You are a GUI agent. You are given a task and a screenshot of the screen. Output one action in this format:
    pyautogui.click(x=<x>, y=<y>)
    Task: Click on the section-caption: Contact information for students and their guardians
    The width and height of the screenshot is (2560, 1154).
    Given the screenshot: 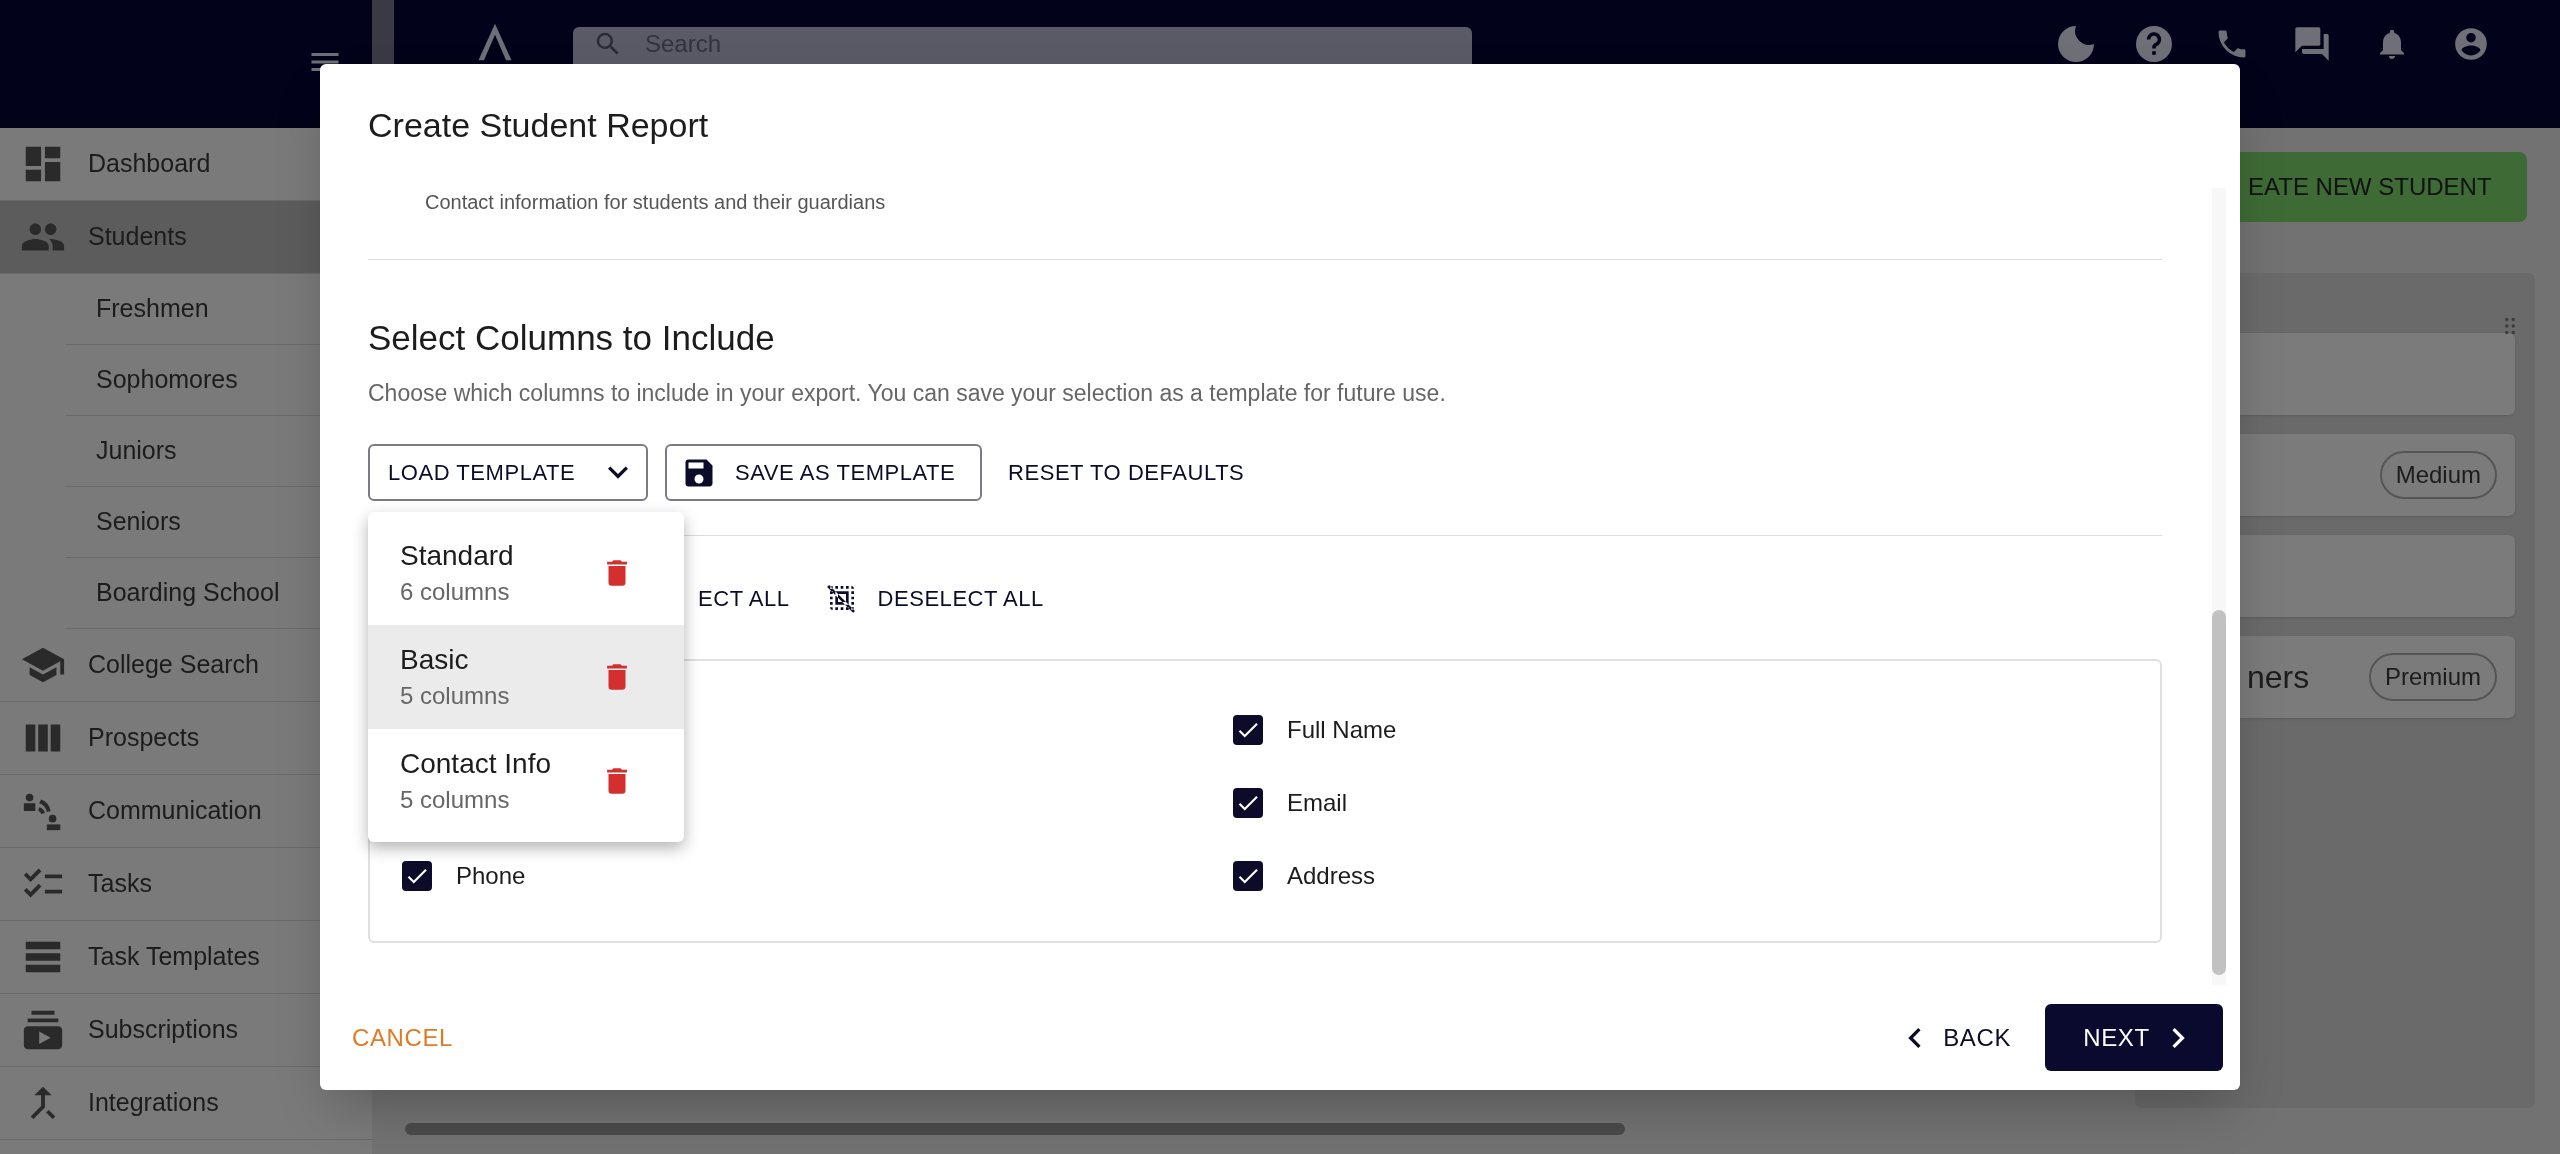 What is the action you would take?
    pyautogui.click(x=655, y=202)
    